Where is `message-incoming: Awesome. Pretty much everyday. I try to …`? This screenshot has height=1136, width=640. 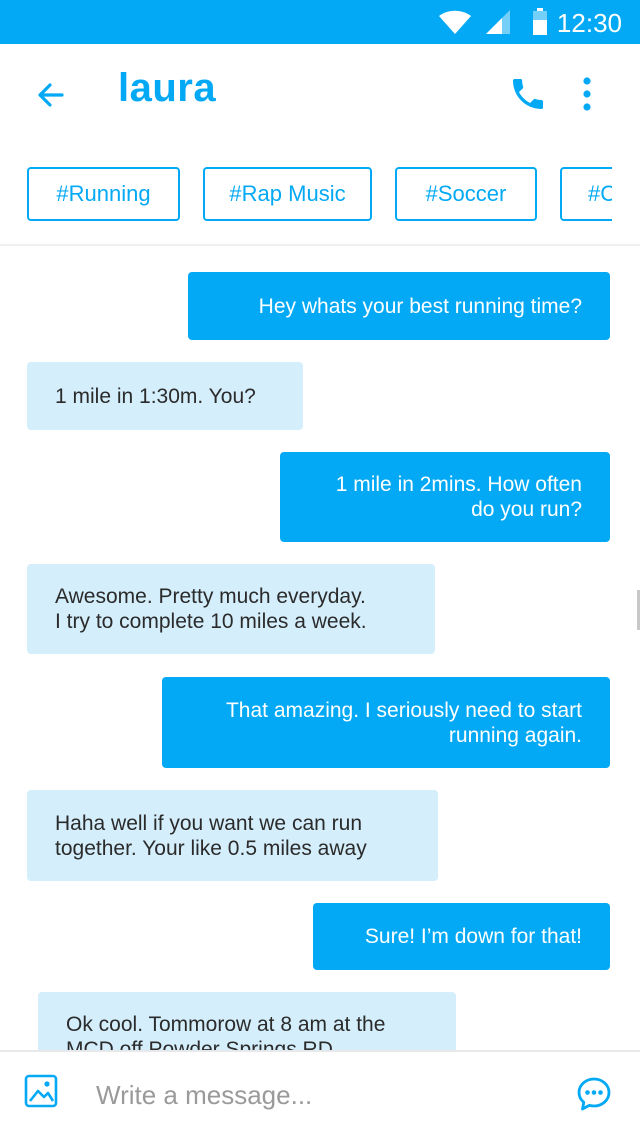 message-incoming: Awesome. Pretty much everyday. I try to … is located at coordinates (231, 609).